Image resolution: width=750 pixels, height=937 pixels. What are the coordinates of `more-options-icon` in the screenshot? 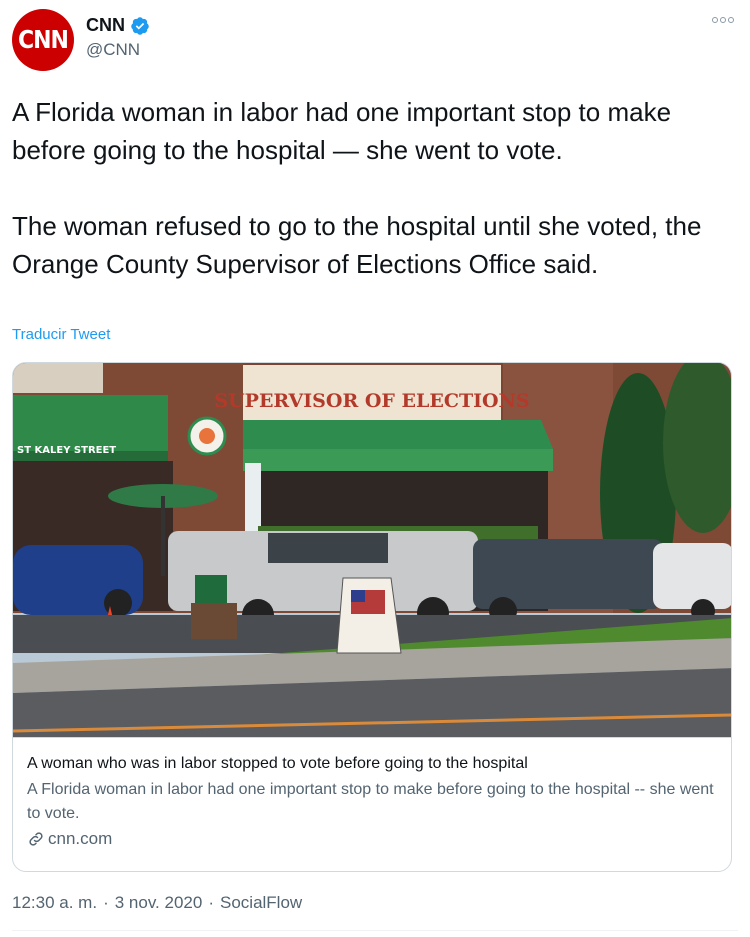 It's located at (723, 23).